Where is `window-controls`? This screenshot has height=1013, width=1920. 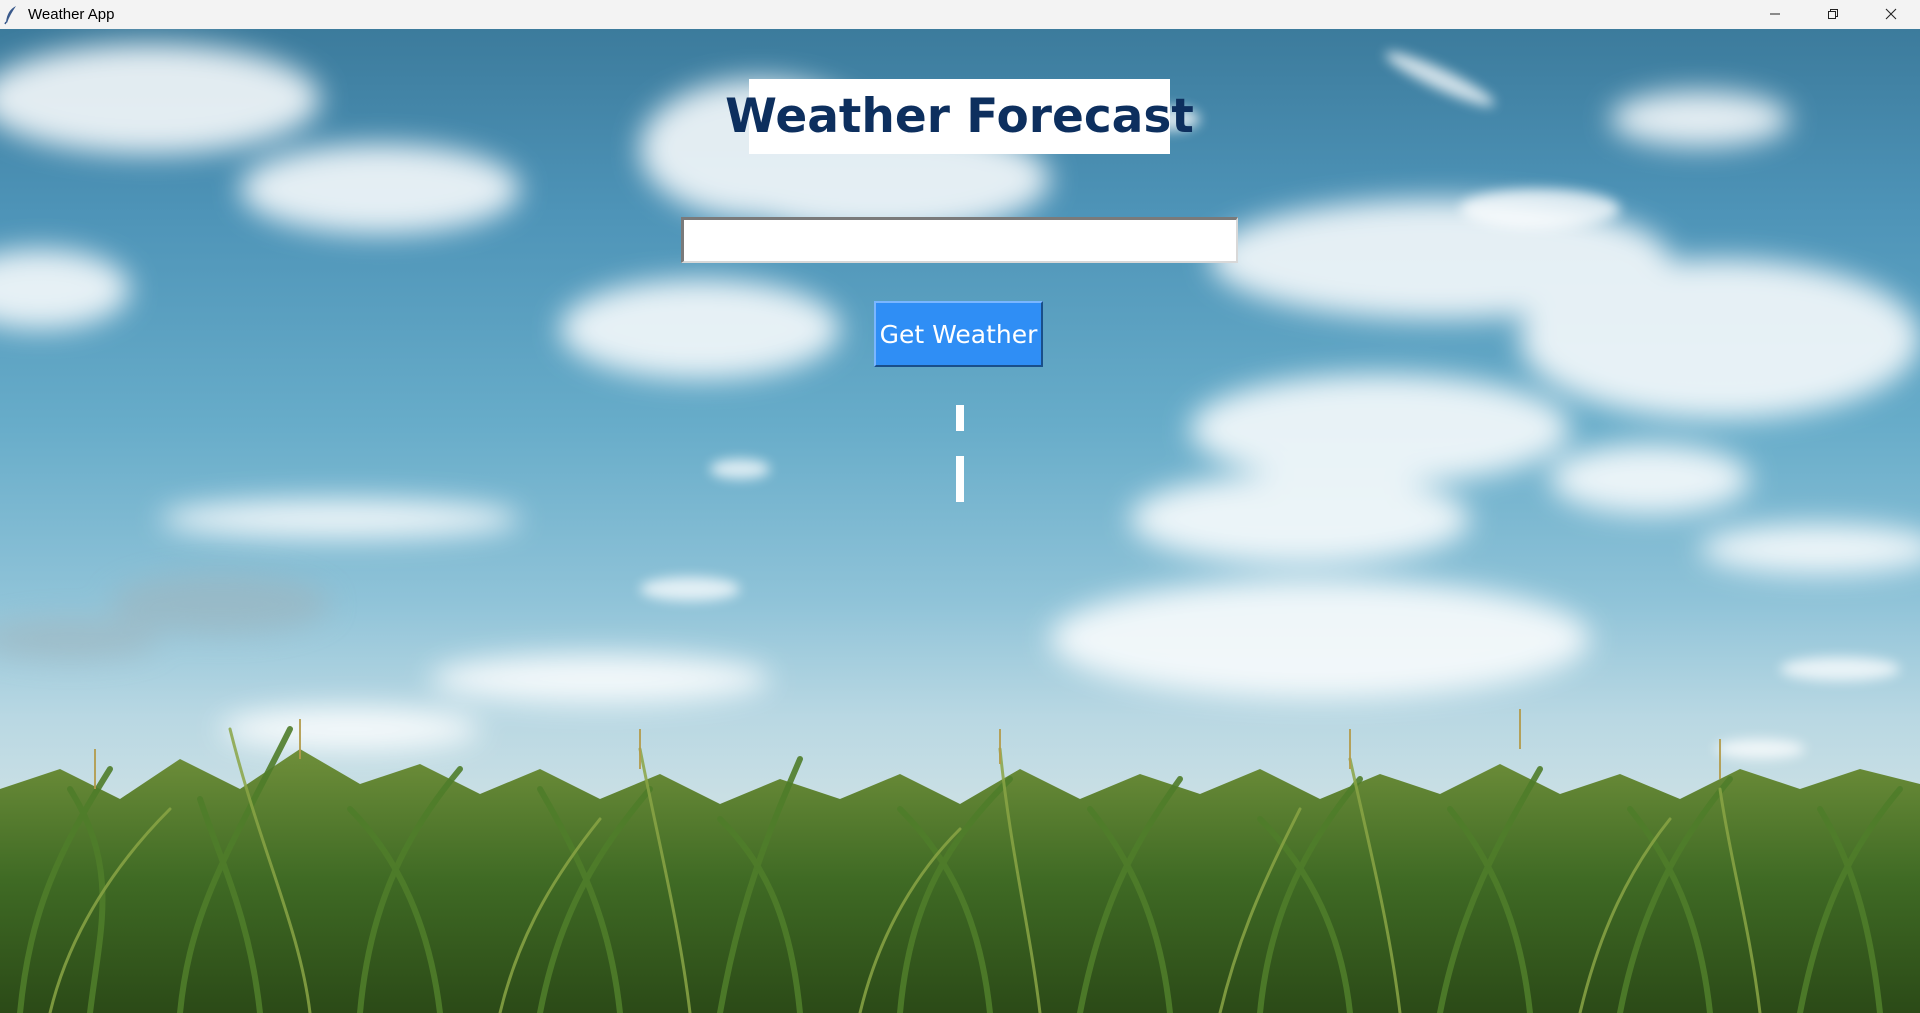 window-controls is located at coordinates (1833, 14).